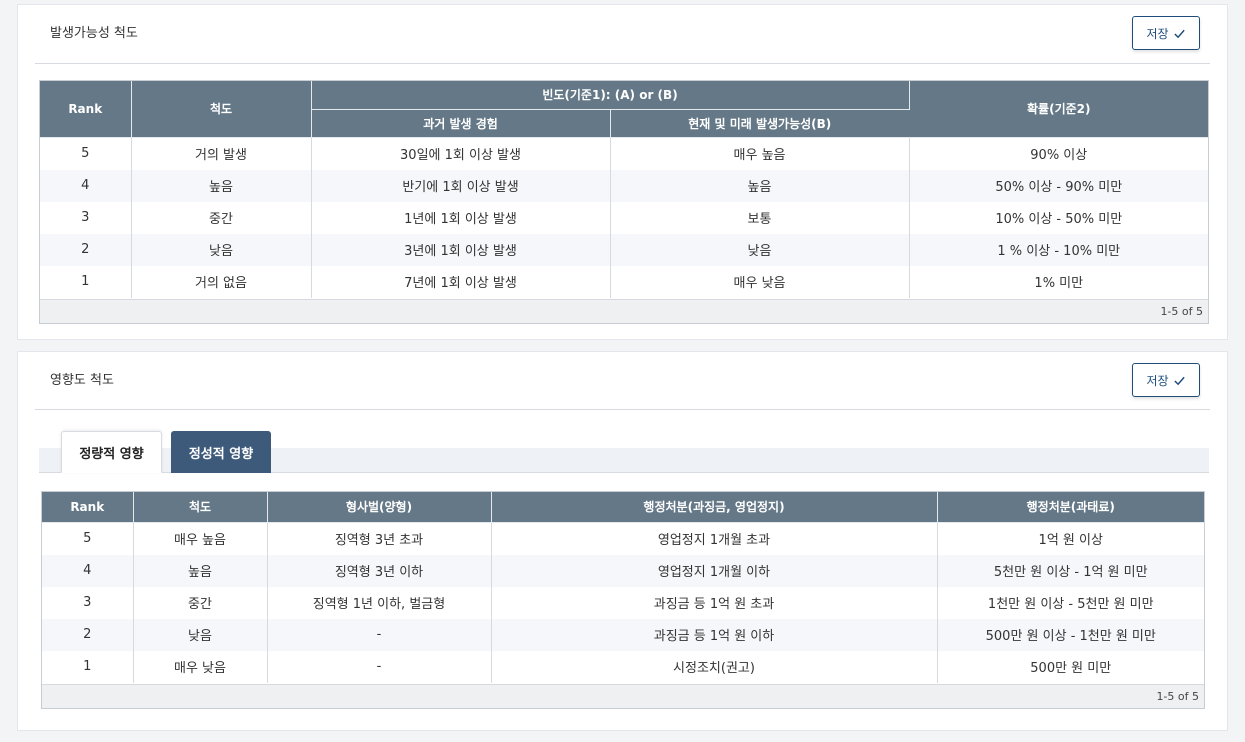  I want to click on column-header-admin-penalty: 행정처분(과태료), so click(1070, 507).